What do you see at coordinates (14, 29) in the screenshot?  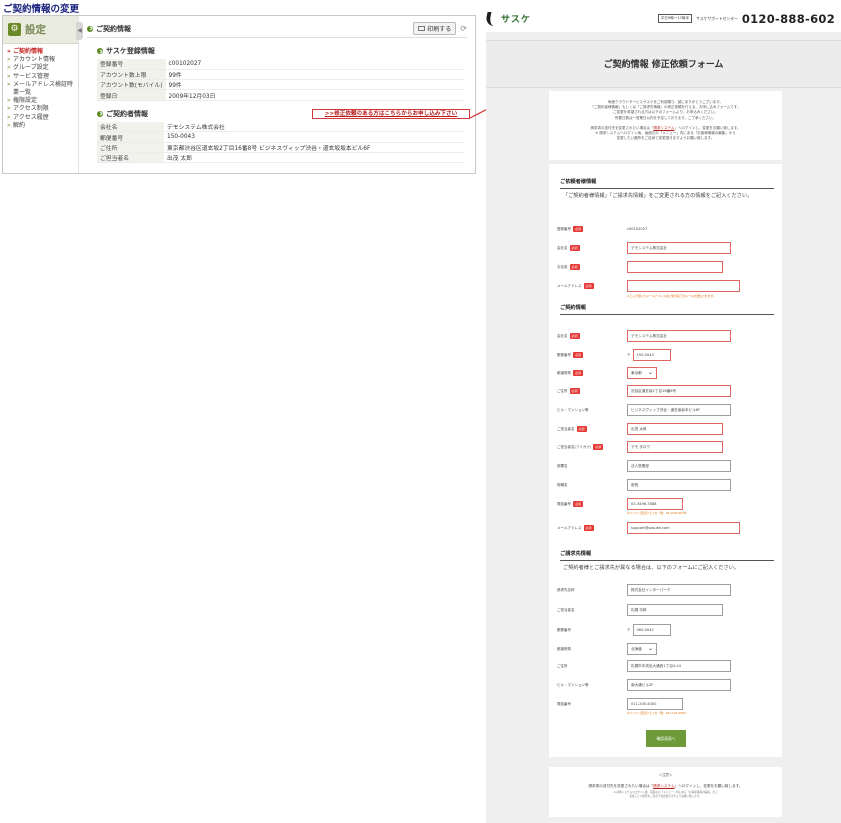 I see `settings-icon: ⚙` at bounding box center [14, 29].